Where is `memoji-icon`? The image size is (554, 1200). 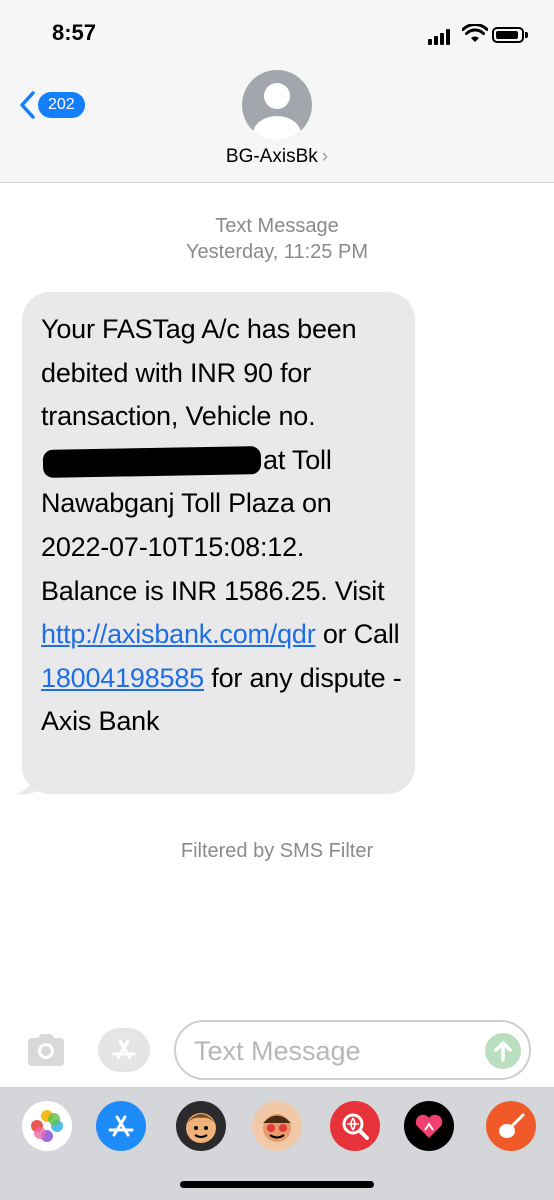 memoji-icon is located at coordinates (201, 1126).